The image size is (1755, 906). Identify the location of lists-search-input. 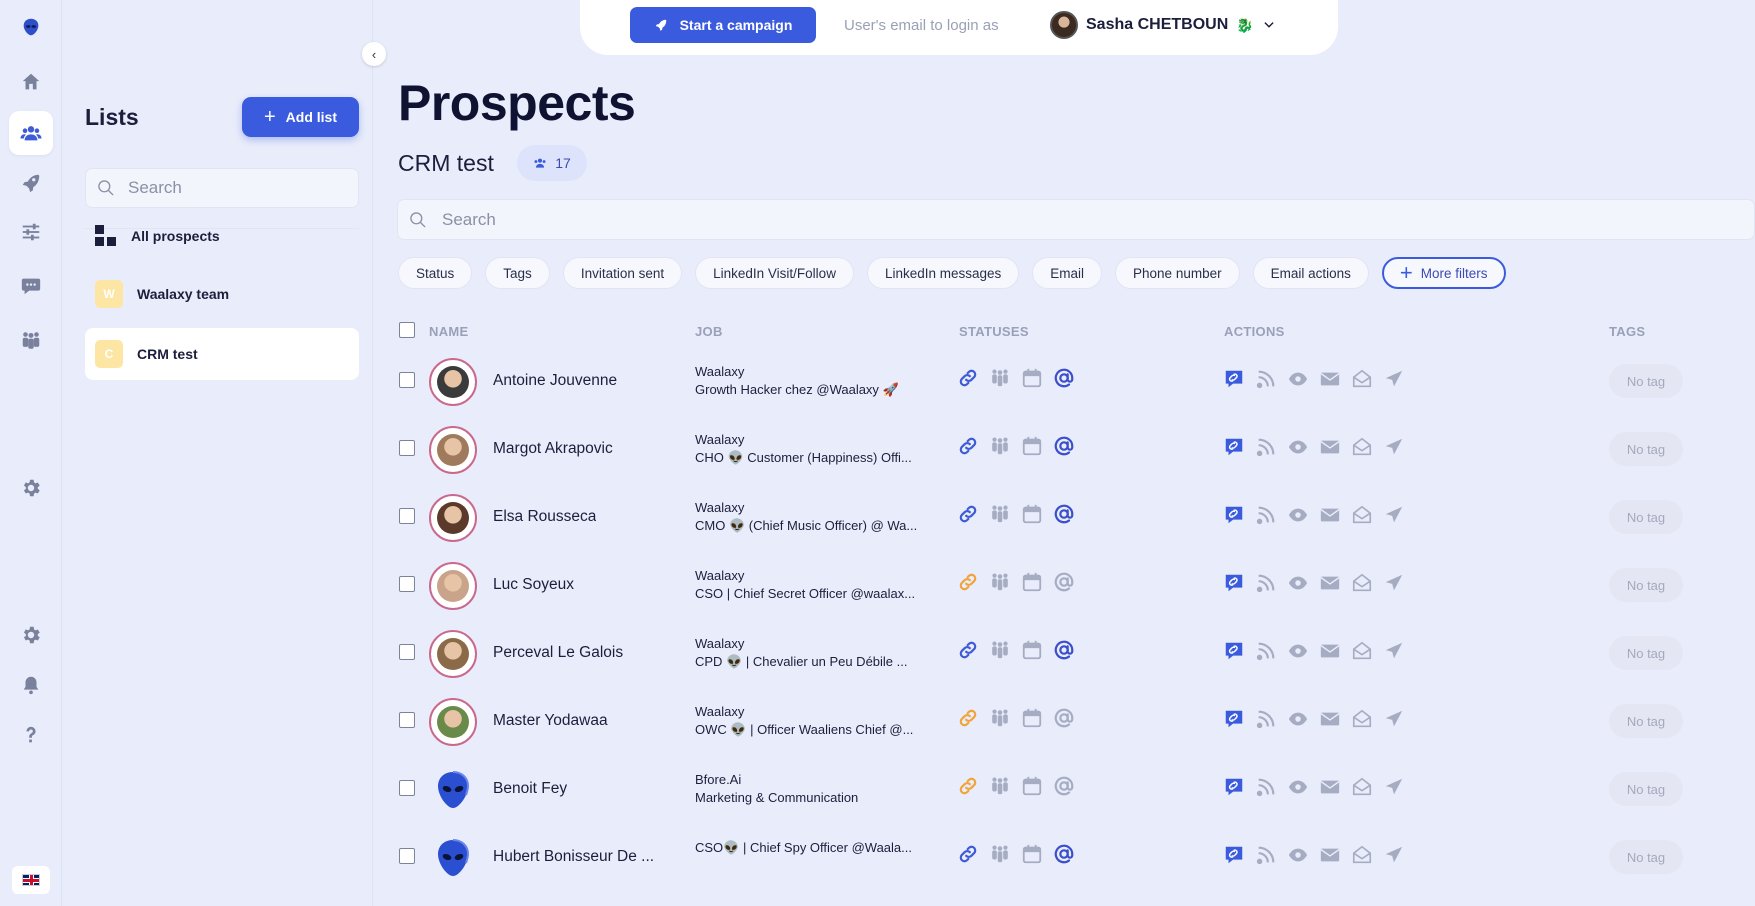
(228, 188).